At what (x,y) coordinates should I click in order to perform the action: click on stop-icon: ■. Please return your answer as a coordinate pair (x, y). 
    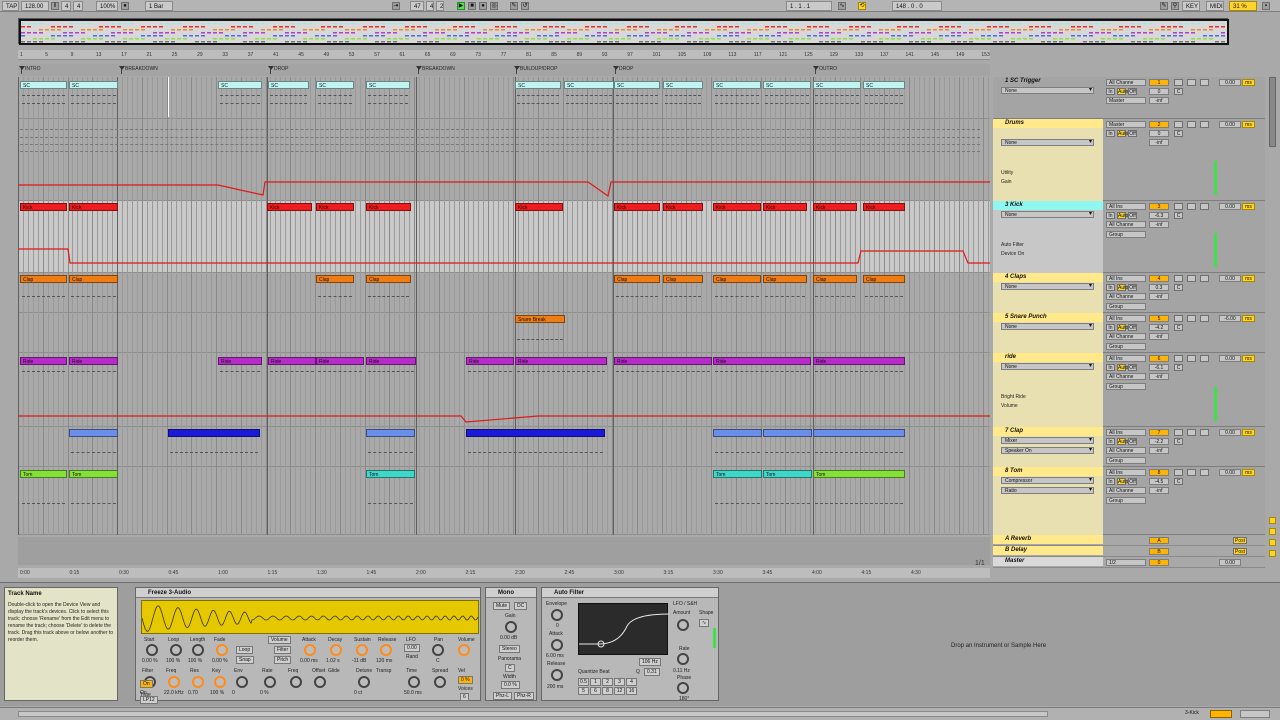
    Looking at the image, I should click on (472, 6).